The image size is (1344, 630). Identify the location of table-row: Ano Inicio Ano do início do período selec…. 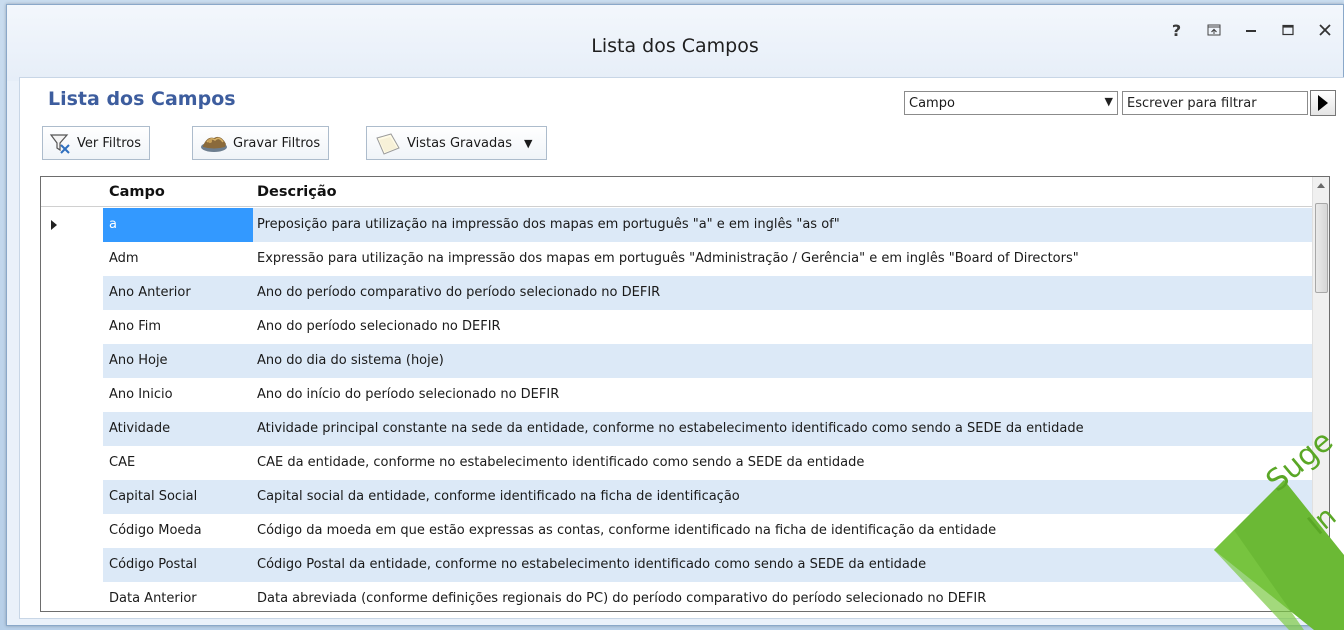
(677, 395).